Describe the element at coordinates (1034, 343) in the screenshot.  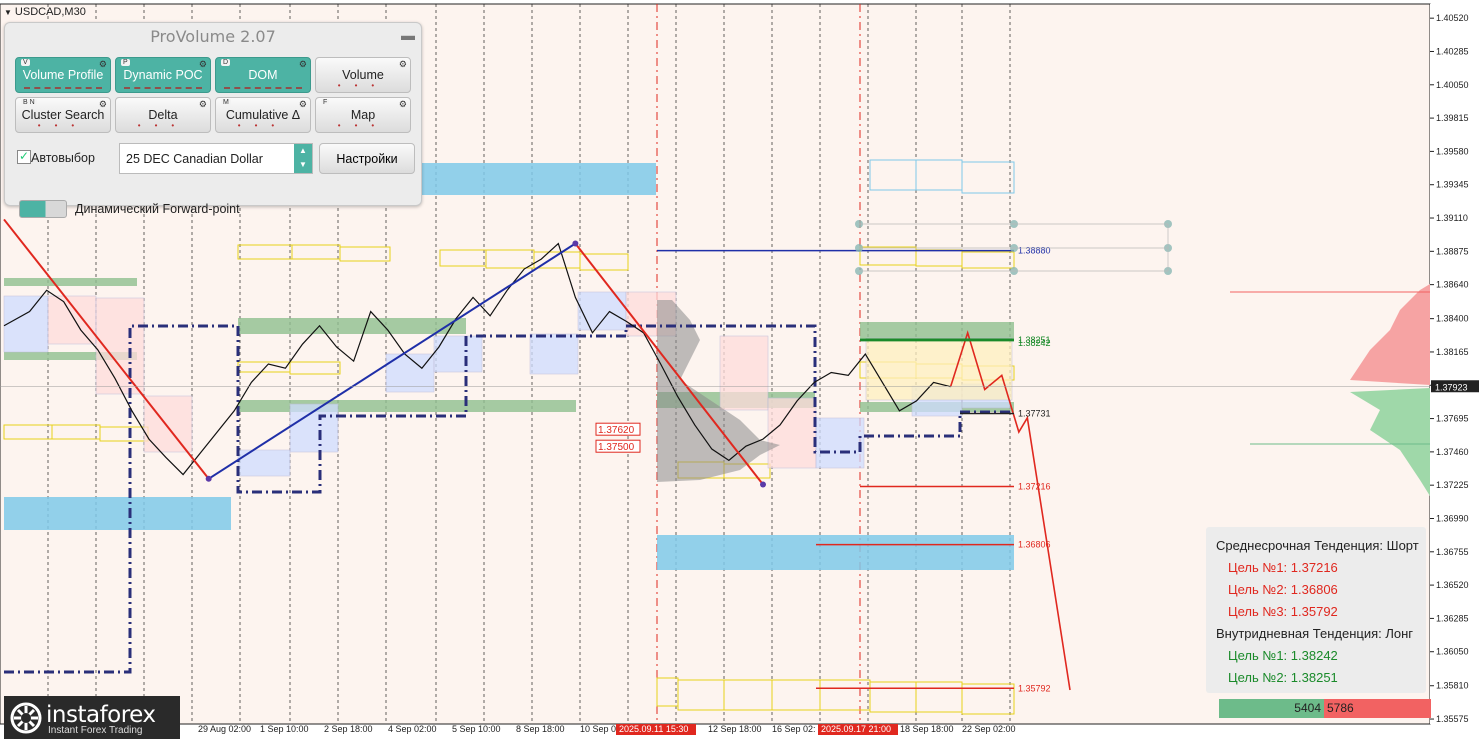
I see `level-label: 1.38242` at that location.